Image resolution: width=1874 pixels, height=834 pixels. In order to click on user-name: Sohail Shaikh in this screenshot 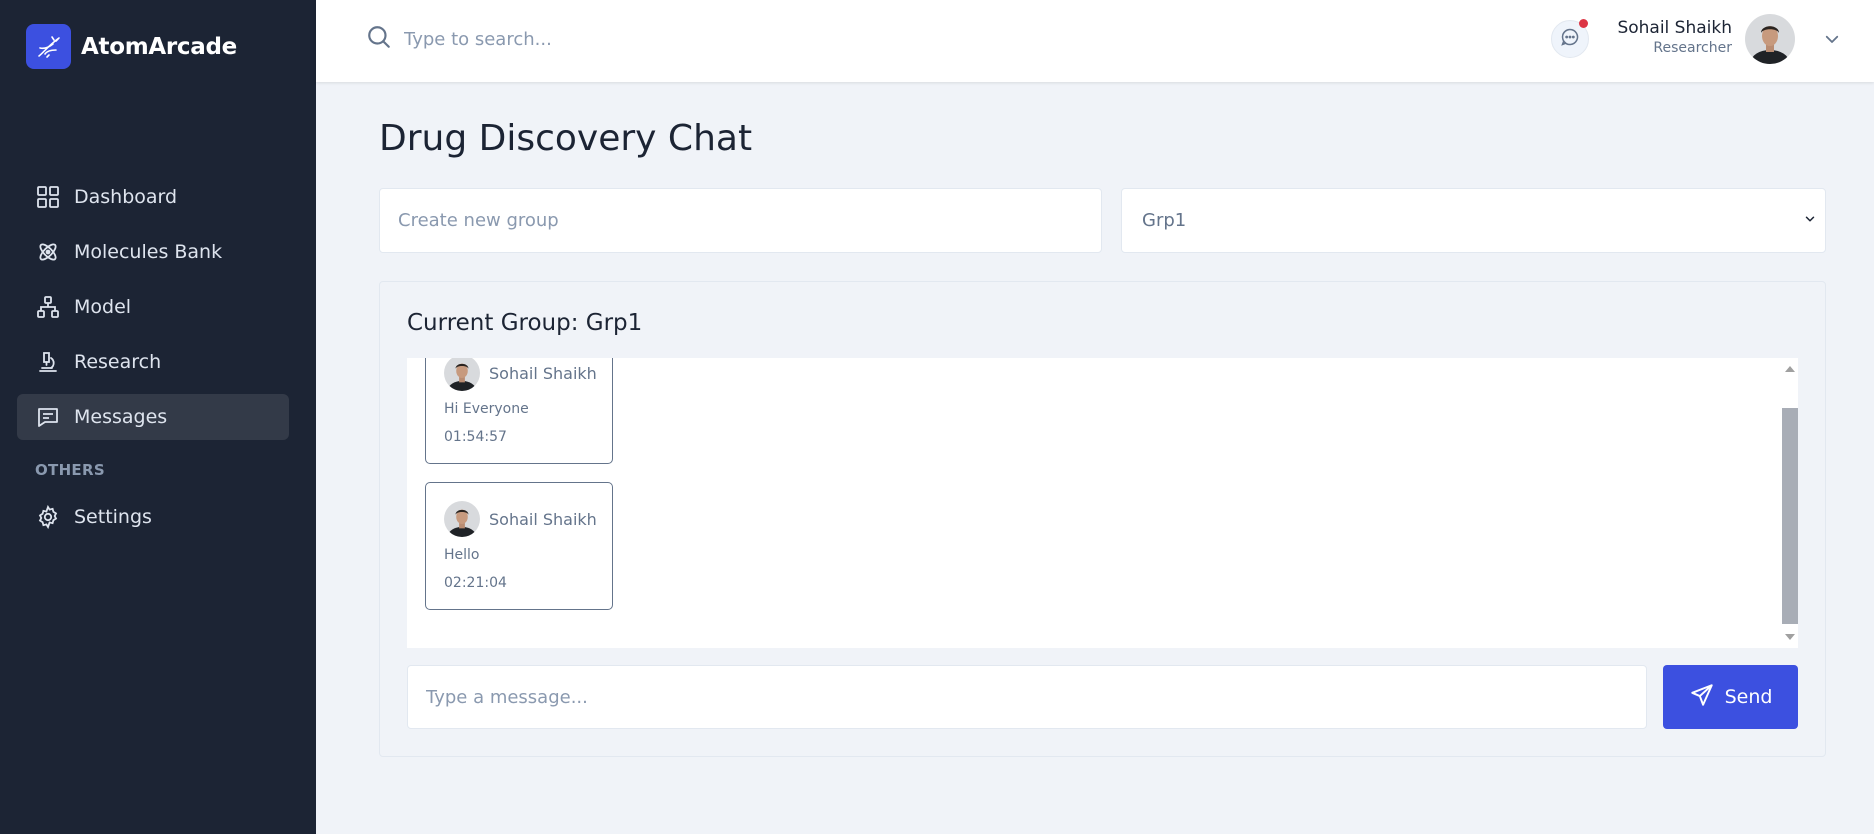, I will do `click(1674, 28)`.